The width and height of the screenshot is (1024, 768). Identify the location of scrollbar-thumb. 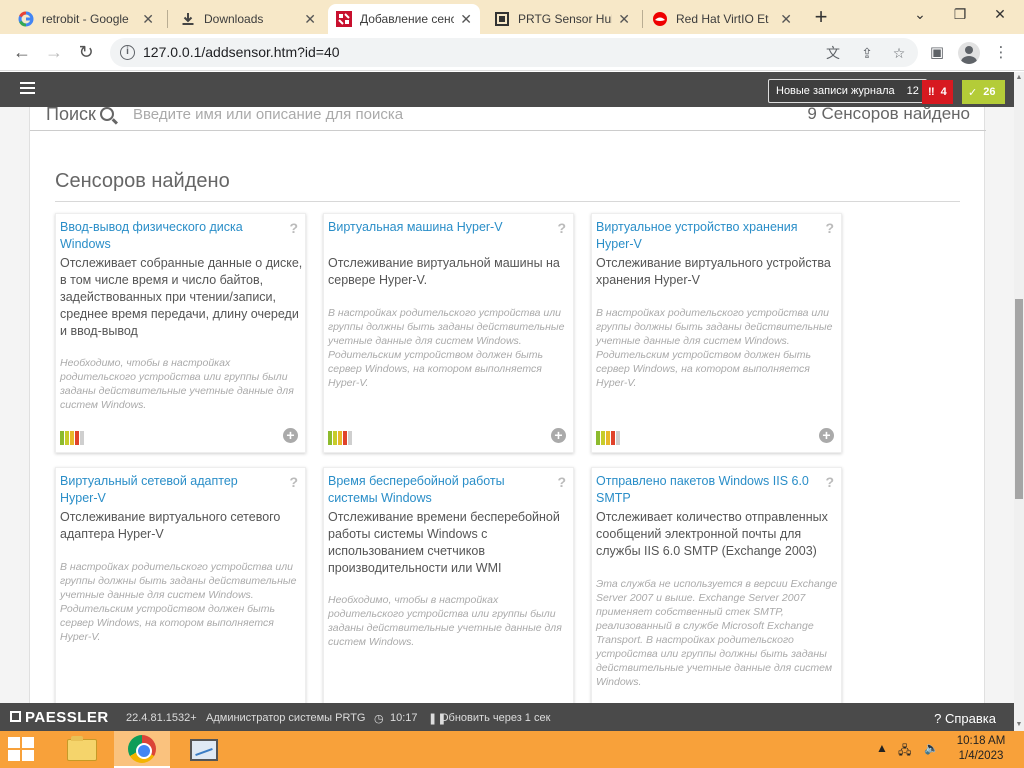
(1019, 399).